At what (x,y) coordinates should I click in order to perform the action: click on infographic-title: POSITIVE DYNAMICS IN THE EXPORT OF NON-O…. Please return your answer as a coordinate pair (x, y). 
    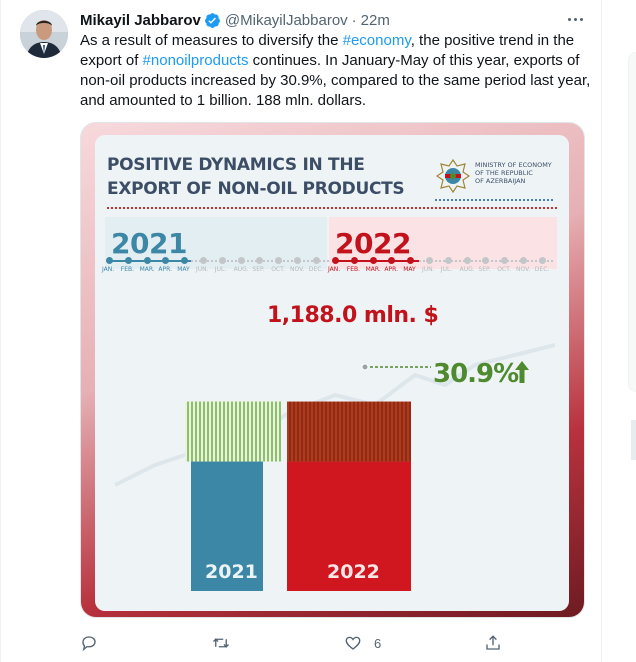
    Looking at the image, I should click on (256, 177).